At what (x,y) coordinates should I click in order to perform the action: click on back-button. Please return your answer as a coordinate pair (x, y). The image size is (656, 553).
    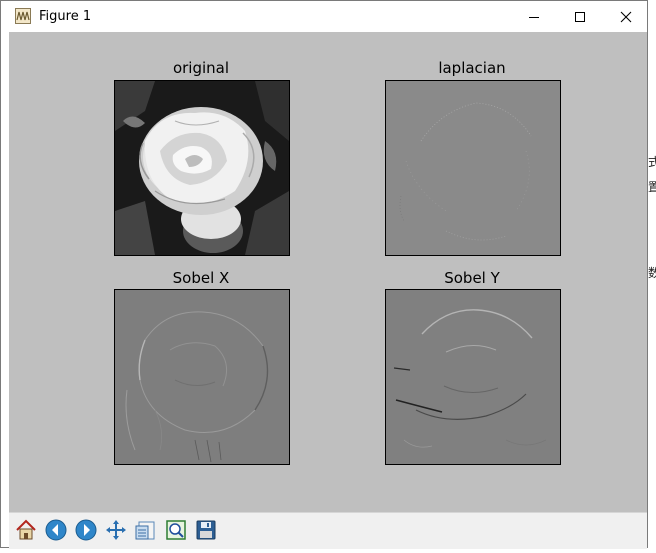
    Looking at the image, I should click on (56, 530).